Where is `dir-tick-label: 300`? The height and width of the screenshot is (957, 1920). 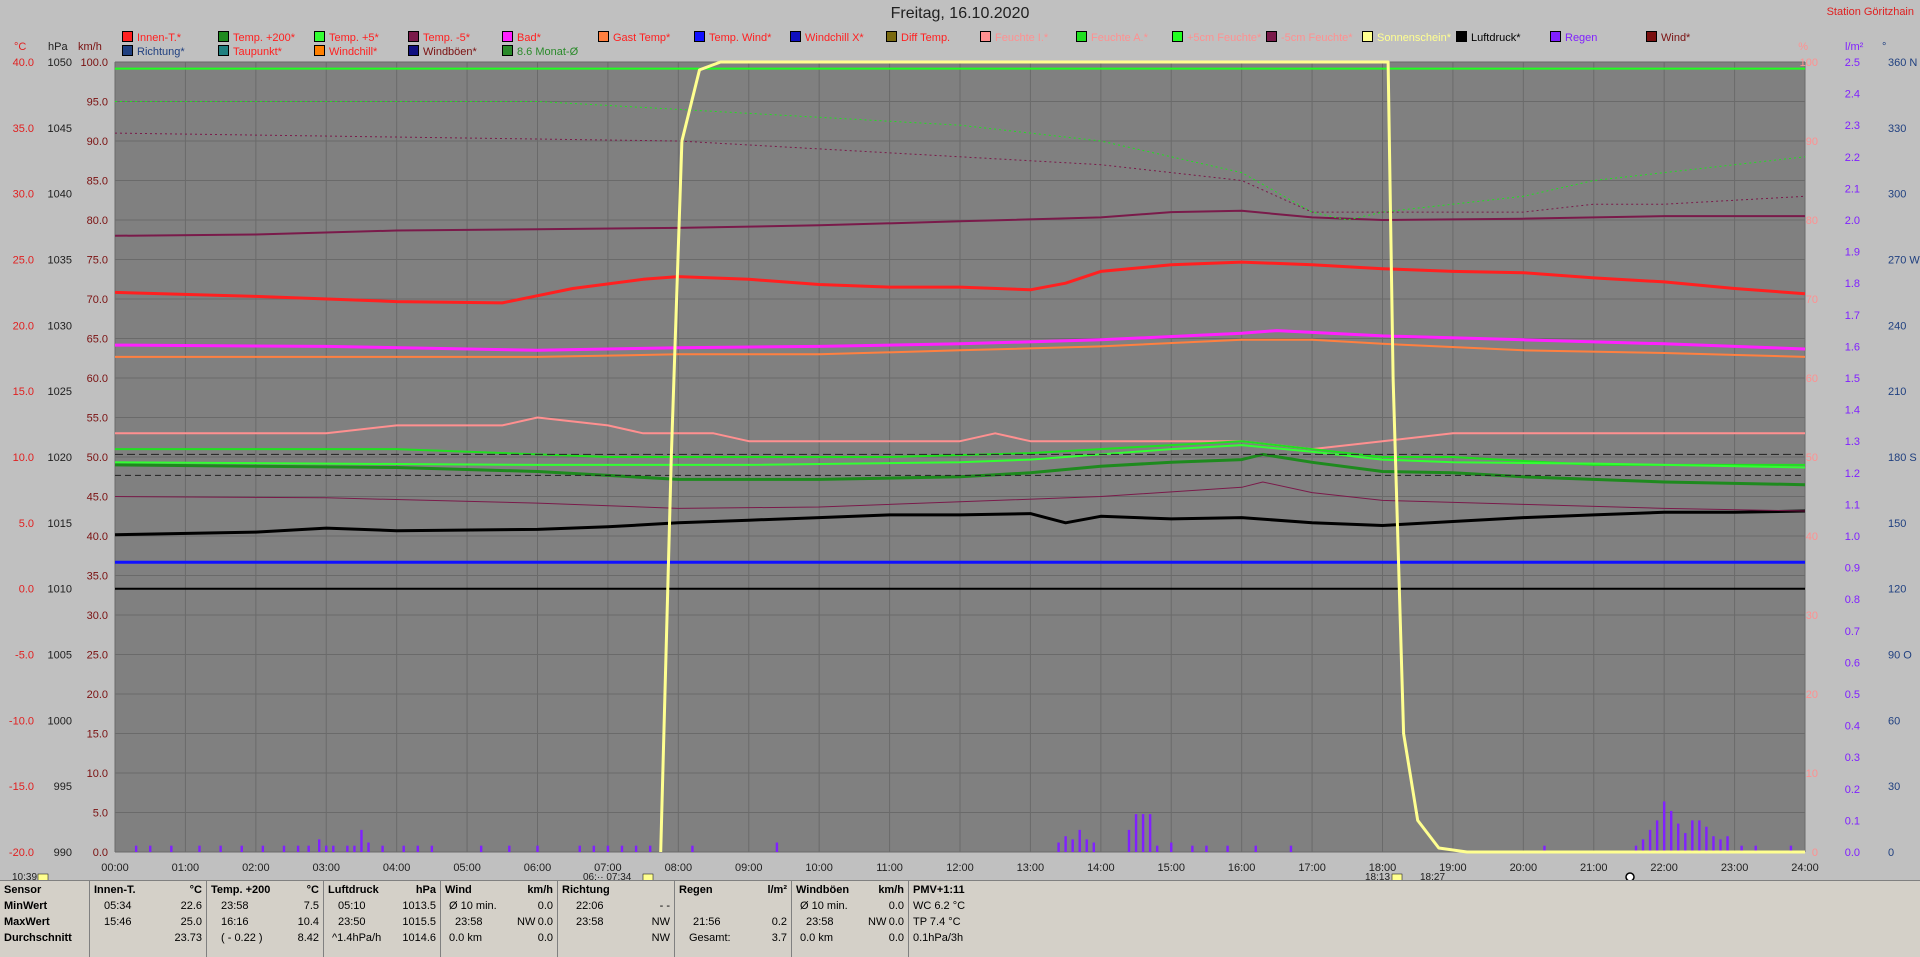 dir-tick-label: 300 is located at coordinates (1897, 195).